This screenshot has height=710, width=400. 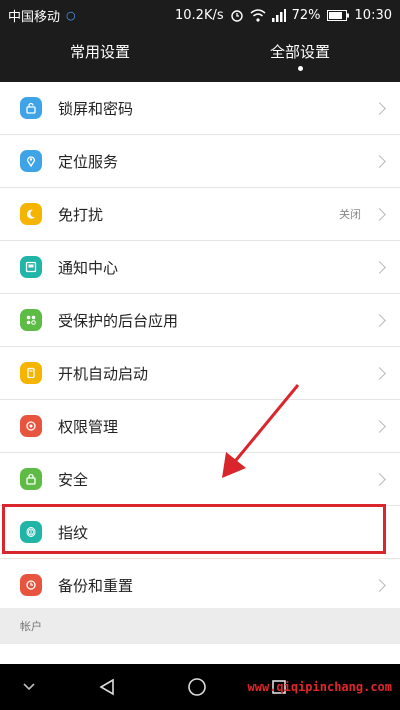 What do you see at coordinates (103, 373) in the screenshot?
I see `setting-label: 开机自动启动` at bounding box center [103, 373].